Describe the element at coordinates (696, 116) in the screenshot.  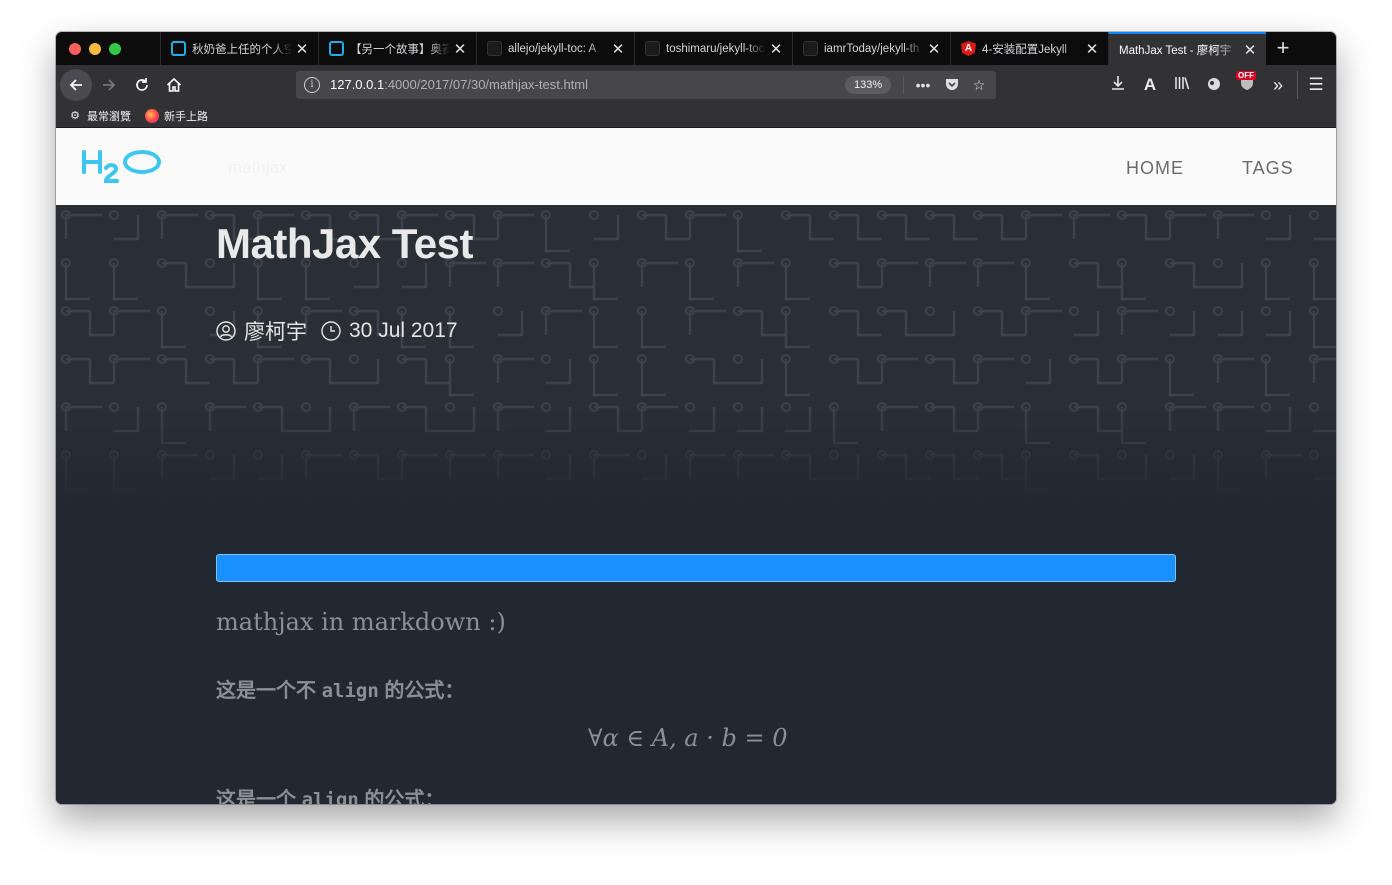
I see `bookmarks-toolbar: ⚙ 最常瀏覽 新手上路` at that location.